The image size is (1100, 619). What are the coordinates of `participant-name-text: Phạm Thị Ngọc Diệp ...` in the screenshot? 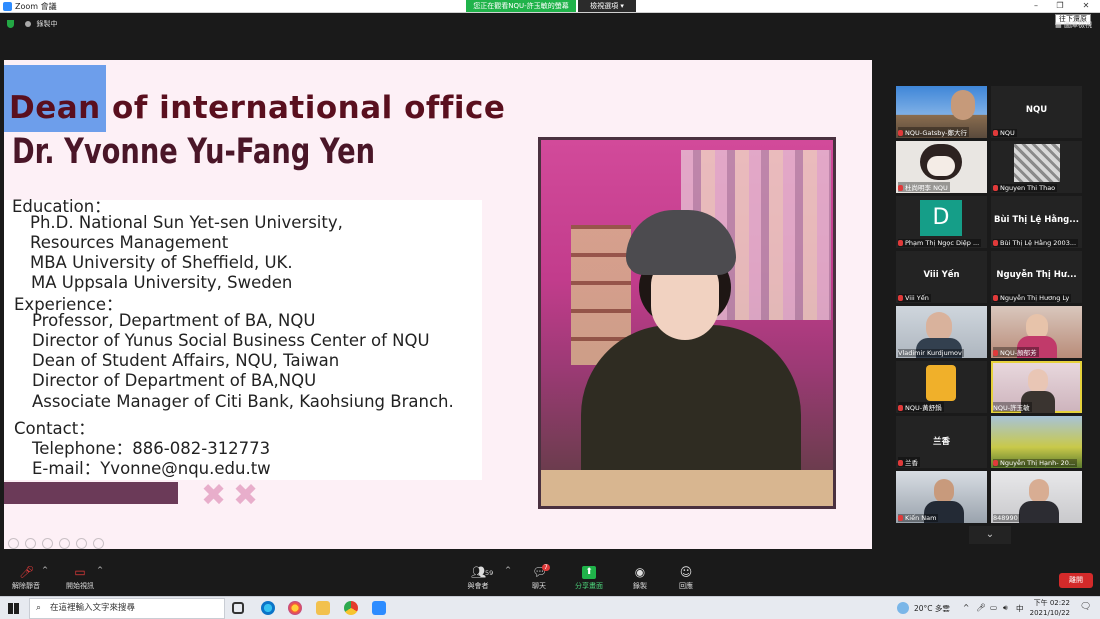 It's located at (942, 243).